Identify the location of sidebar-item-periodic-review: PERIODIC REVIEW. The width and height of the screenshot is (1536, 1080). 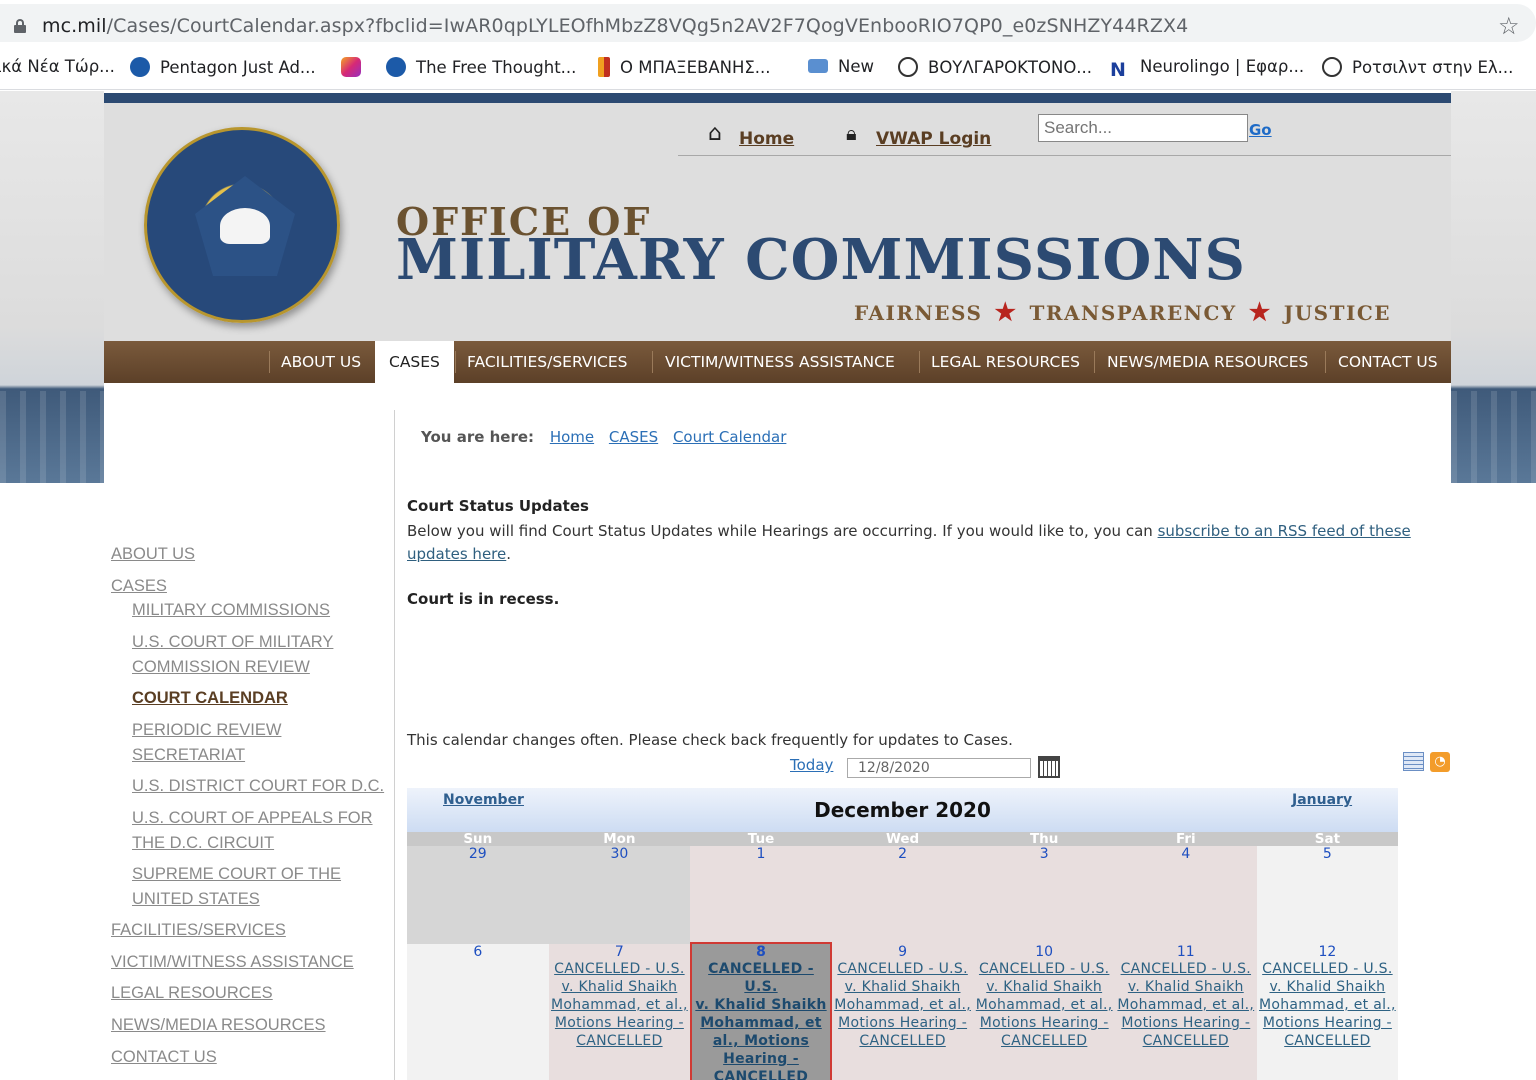
(206, 730).